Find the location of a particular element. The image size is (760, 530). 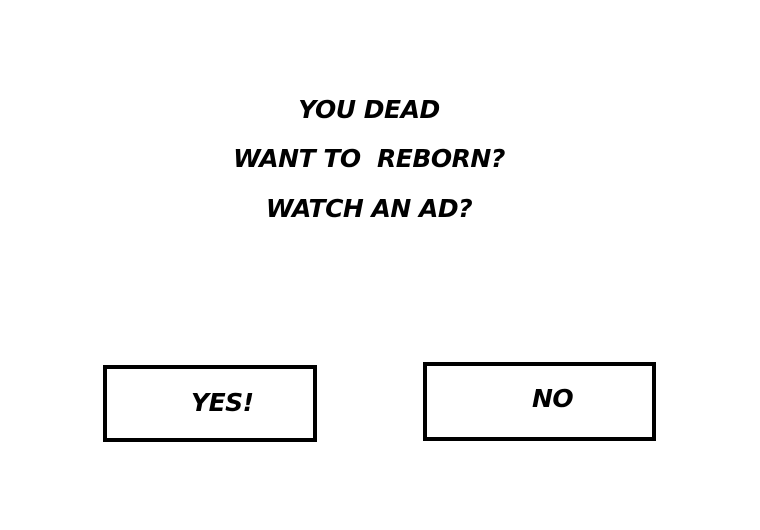

yes-button-label: YES! is located at coordinates (222, 402).